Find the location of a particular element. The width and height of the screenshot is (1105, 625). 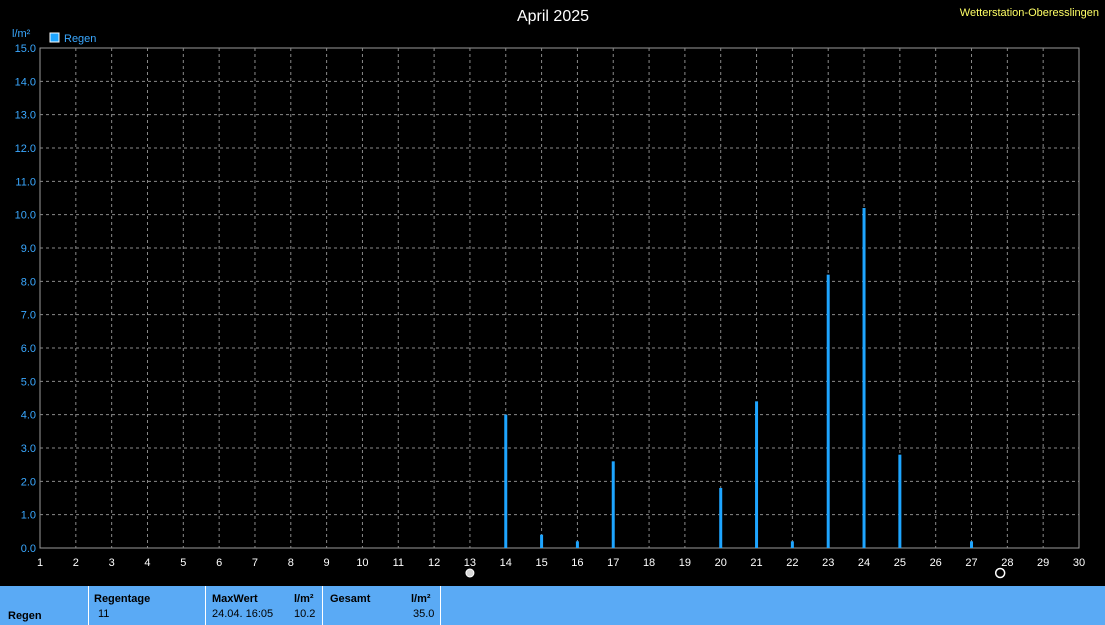

y-tick-label: 14.0 is located at coordinates (25, 82).